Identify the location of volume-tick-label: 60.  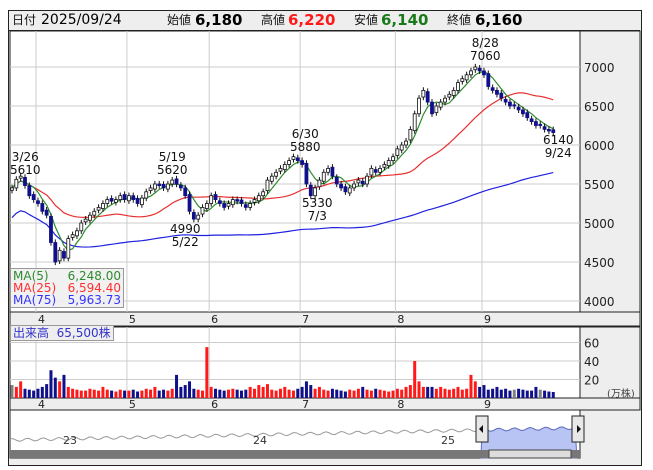
(591, 344).